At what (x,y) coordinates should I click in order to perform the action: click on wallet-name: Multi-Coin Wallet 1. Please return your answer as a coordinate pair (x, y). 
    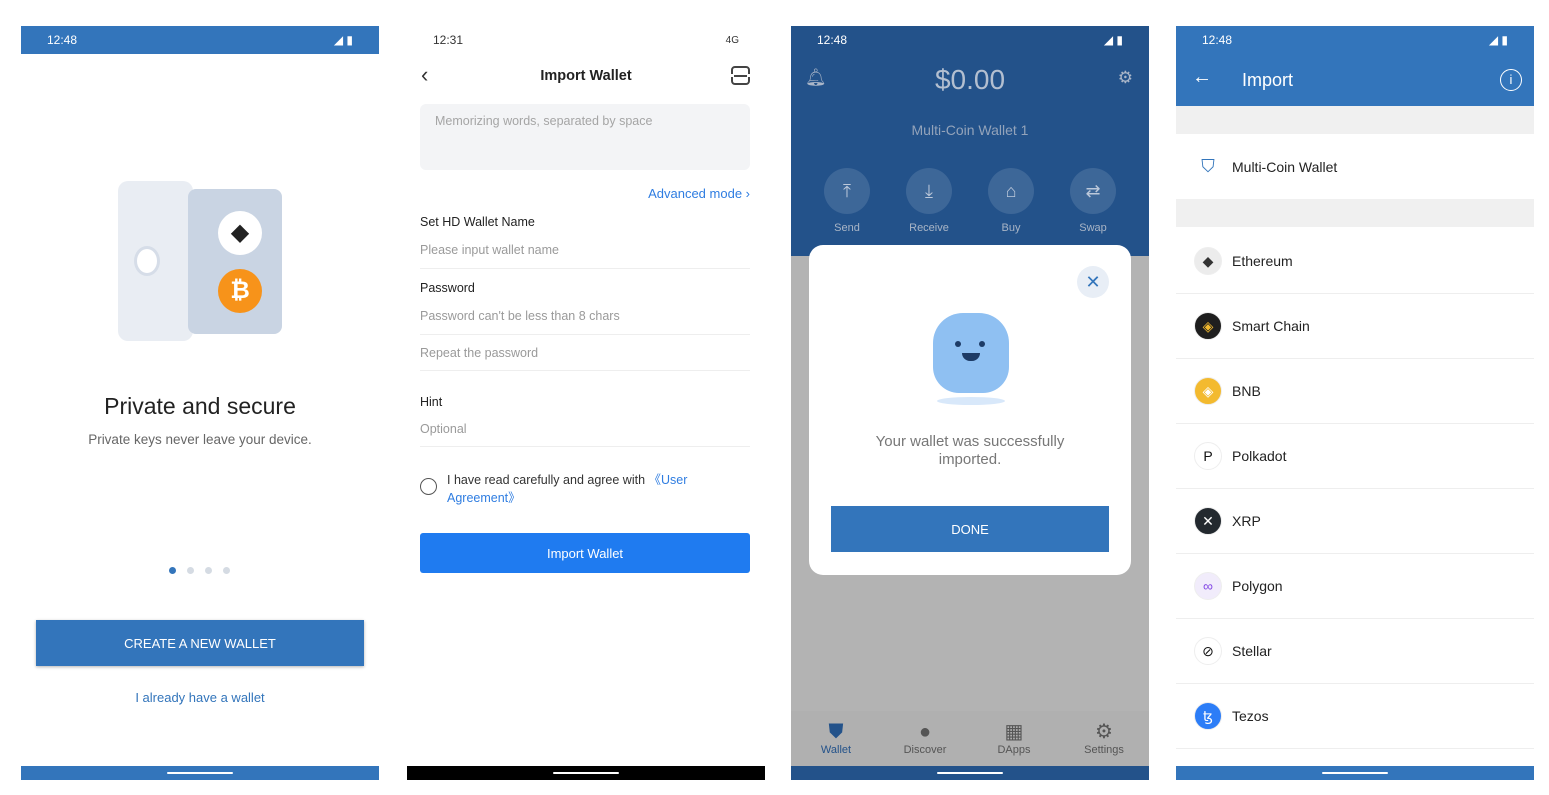
    Looking at the image, I should click on (970, 130).